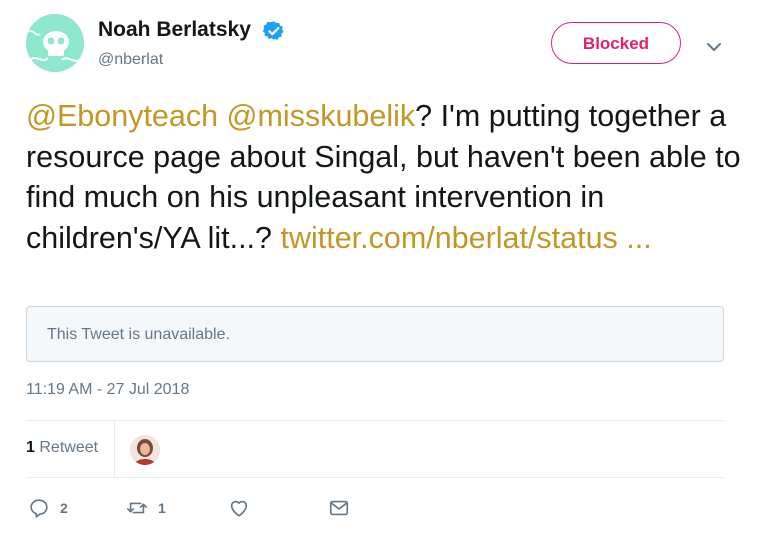 The image size is (769, 540). What do you see at coordinates (64, 508) in the screenshot?
I see `reply-count: 2` at bounding box center [64, 508].